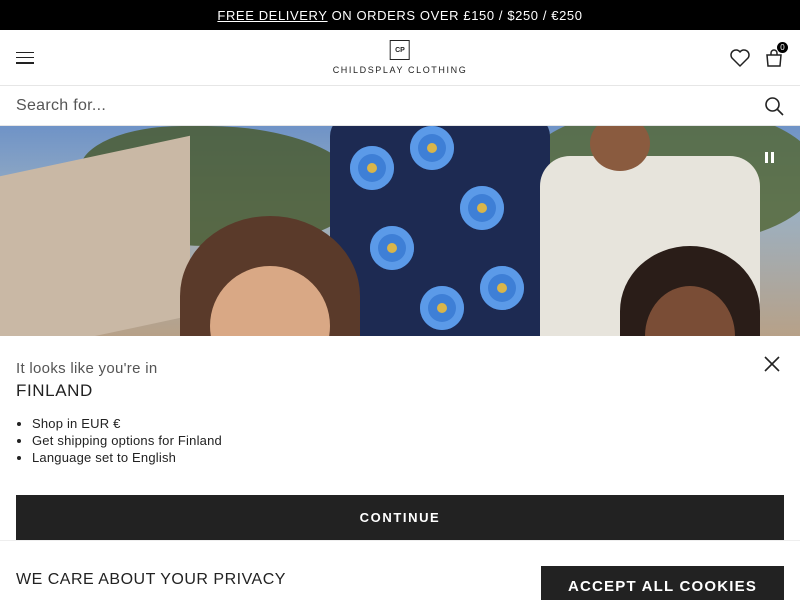 Image resolution: width=800 pixels, height=600 pixels. I want to click on country-intro: It looks like you're in, so click(87, 368).